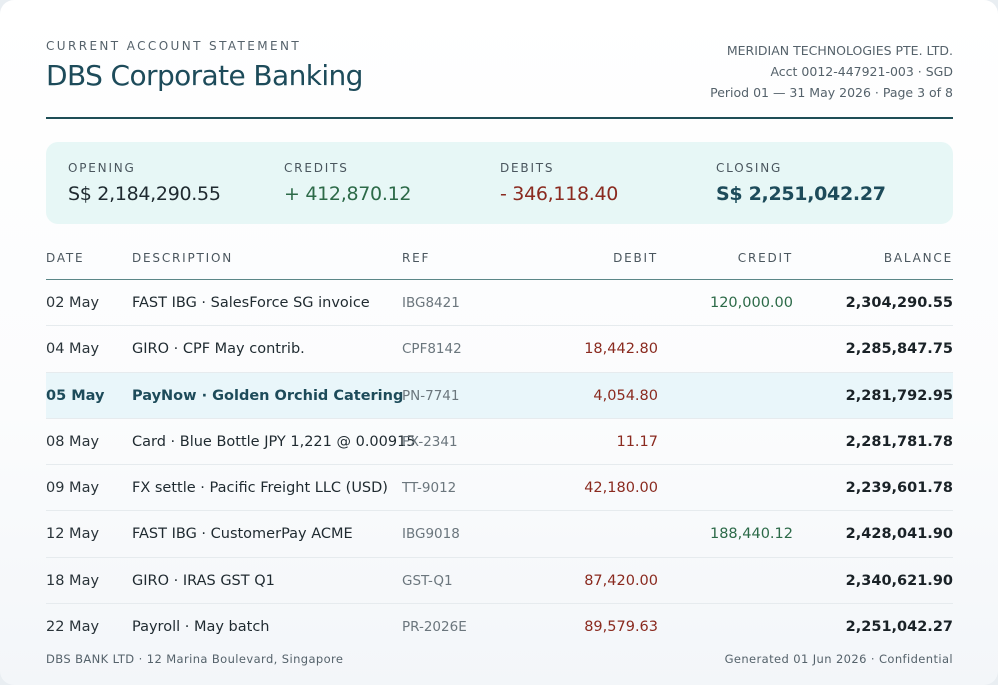  I want to click on credits-label: CREDITS, so click(316, 168).